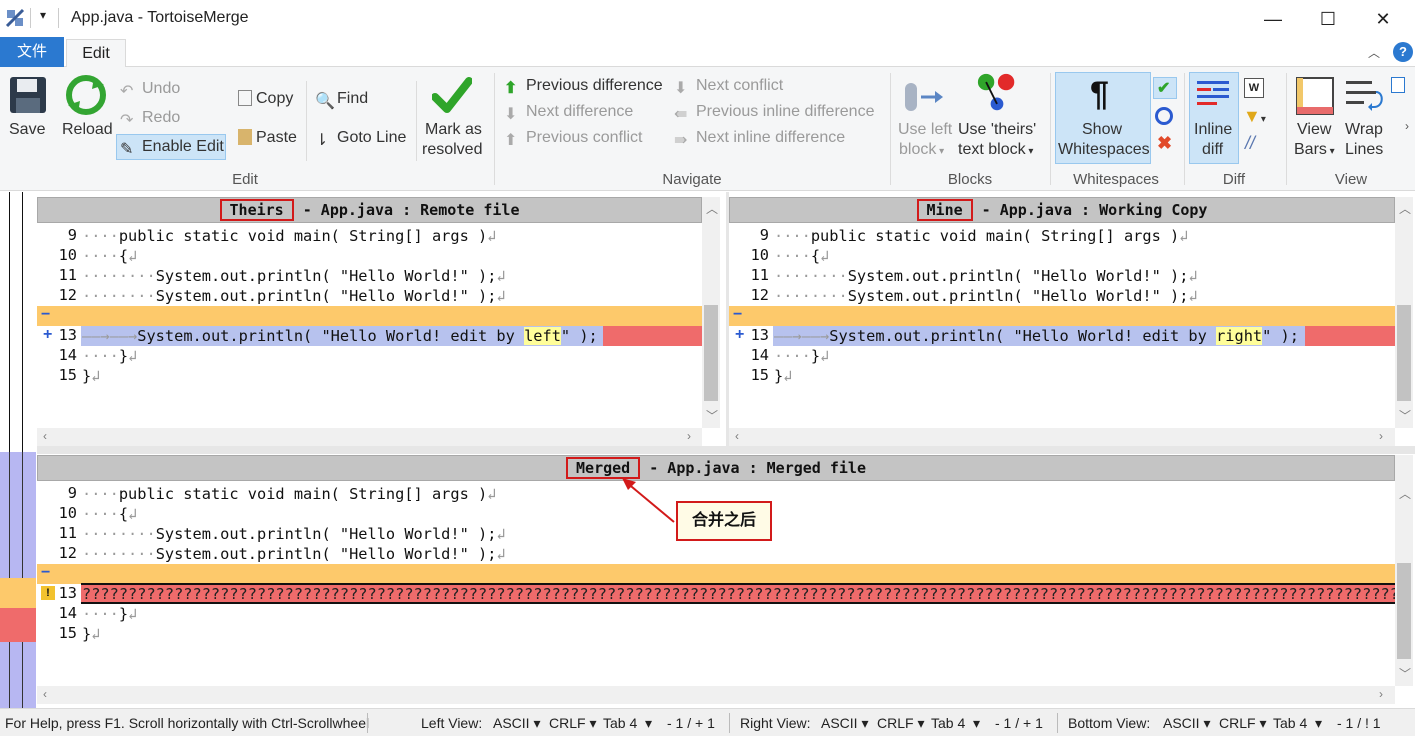 The width and height of the screenshot is (1415, 736). What do you see at coordinates (452, 149) in the screenshot?
I see `mark-resolved-label-2: resolved` at bounding box center [452, 149].